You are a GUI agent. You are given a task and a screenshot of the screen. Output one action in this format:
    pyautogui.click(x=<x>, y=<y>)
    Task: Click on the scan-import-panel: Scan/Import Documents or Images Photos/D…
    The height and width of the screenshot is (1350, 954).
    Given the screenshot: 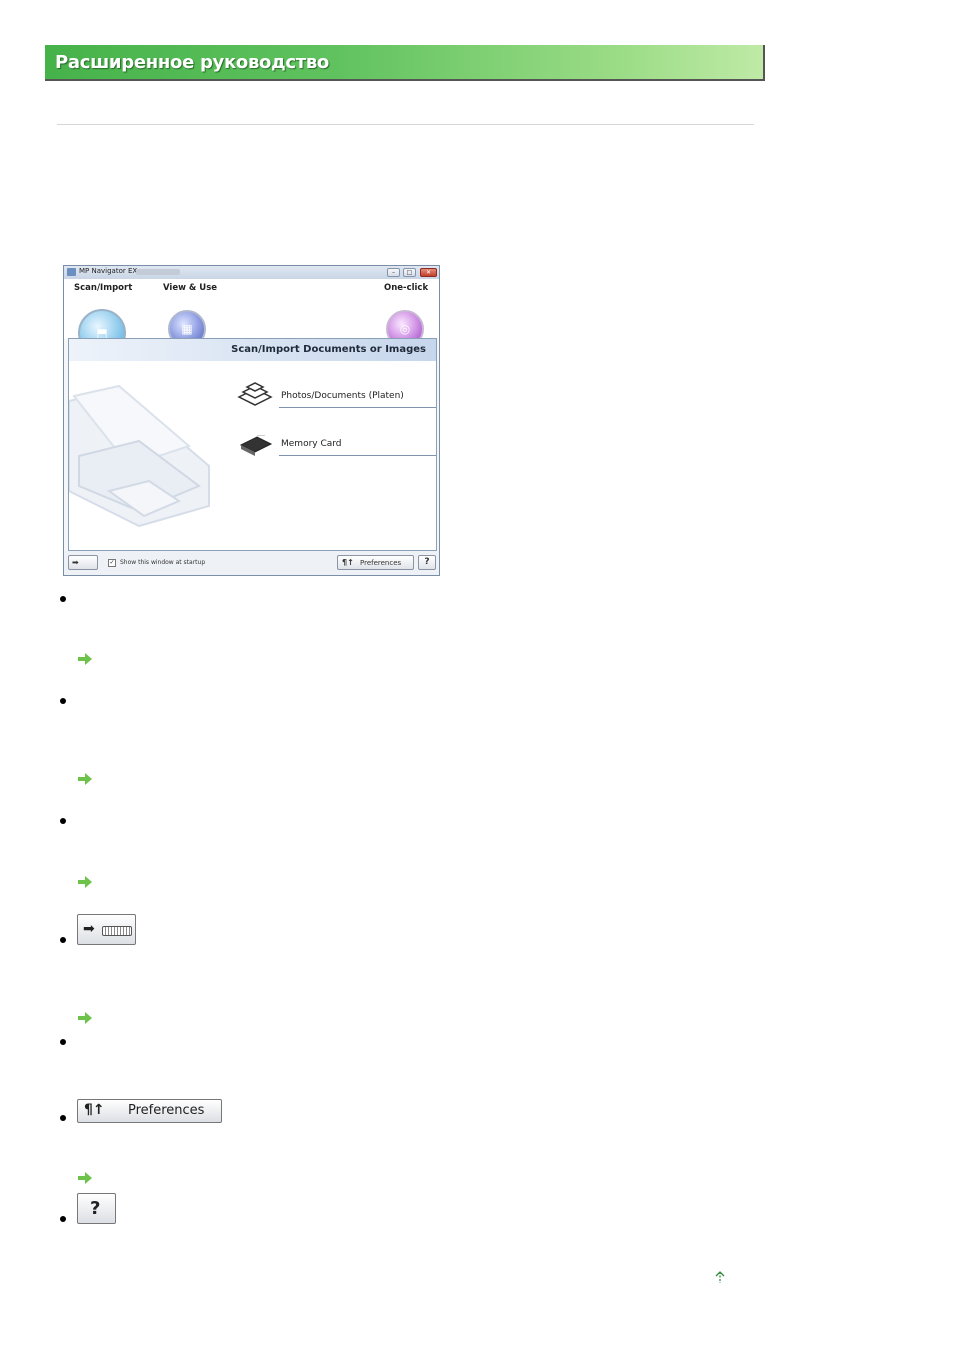 What is the action you would take?
    pyautogui.click(x=252, y=444)
    